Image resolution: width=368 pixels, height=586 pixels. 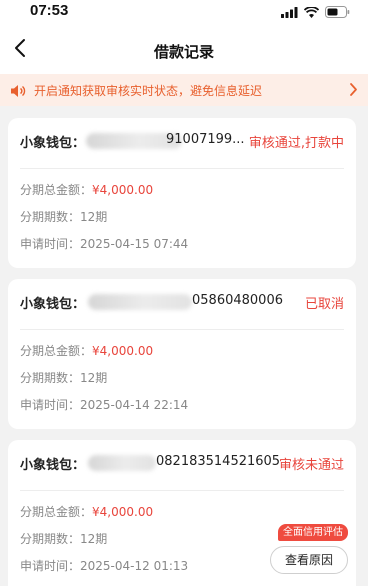 What do you see at coordinates (309, 560) in the screenshot?
I see `view-reason-button: 查看原因` at bounding box center [309, 560].